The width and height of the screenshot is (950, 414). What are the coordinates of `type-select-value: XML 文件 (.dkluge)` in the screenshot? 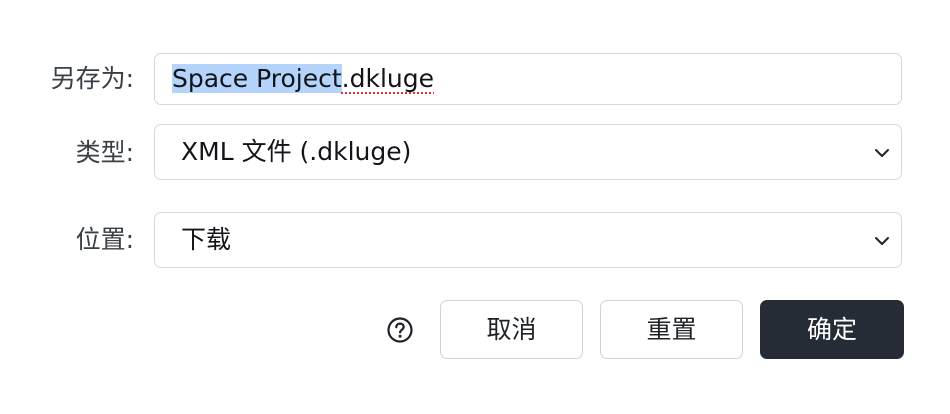 It's located at (296, 151).